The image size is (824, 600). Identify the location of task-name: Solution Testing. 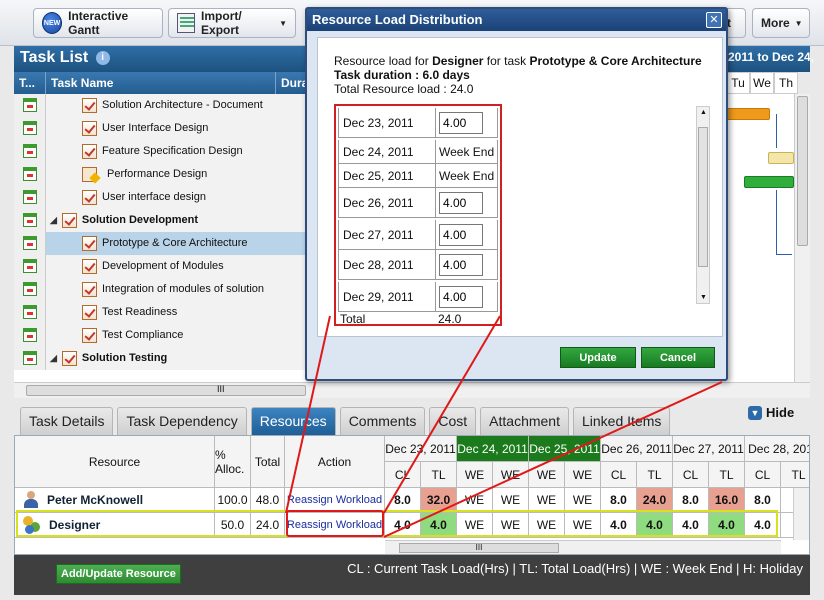
(124, 358).